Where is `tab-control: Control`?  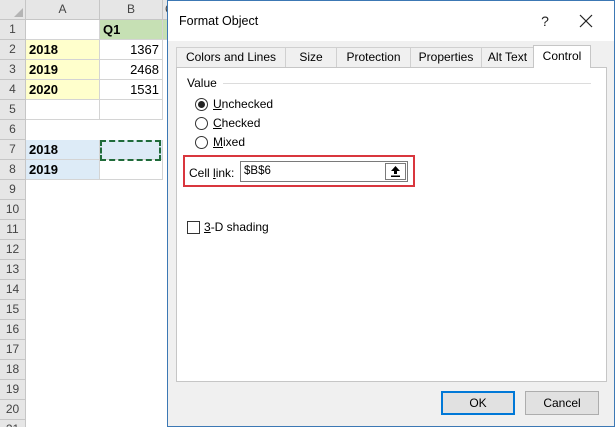 tab-control: Control is located at coordinates (562, 56).